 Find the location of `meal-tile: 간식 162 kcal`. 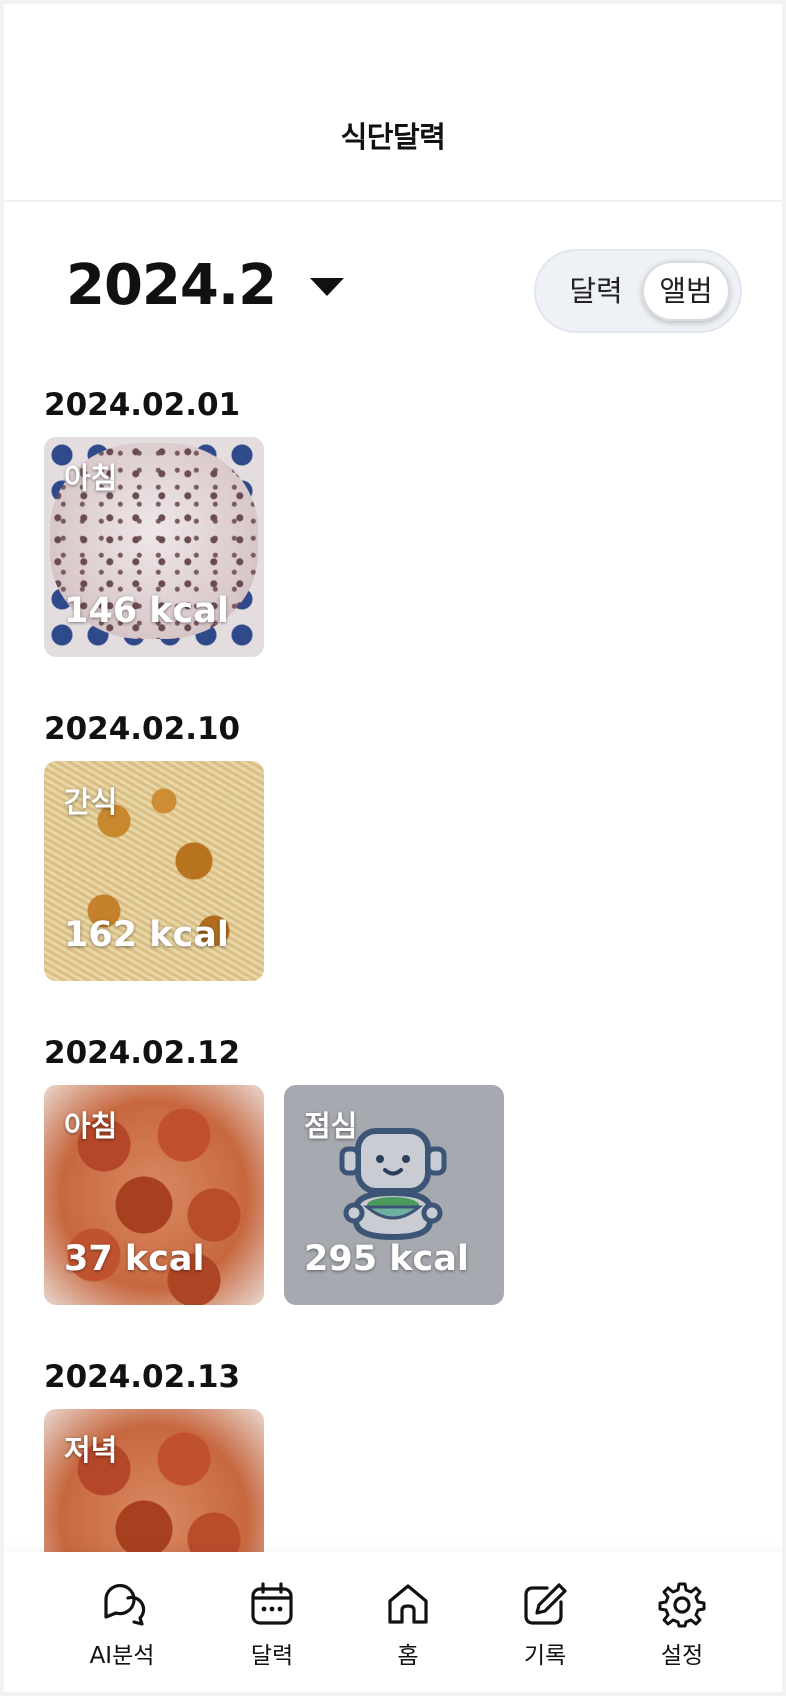

meal-tile: 간식 162 kcal is located at coordinates (154, 871).